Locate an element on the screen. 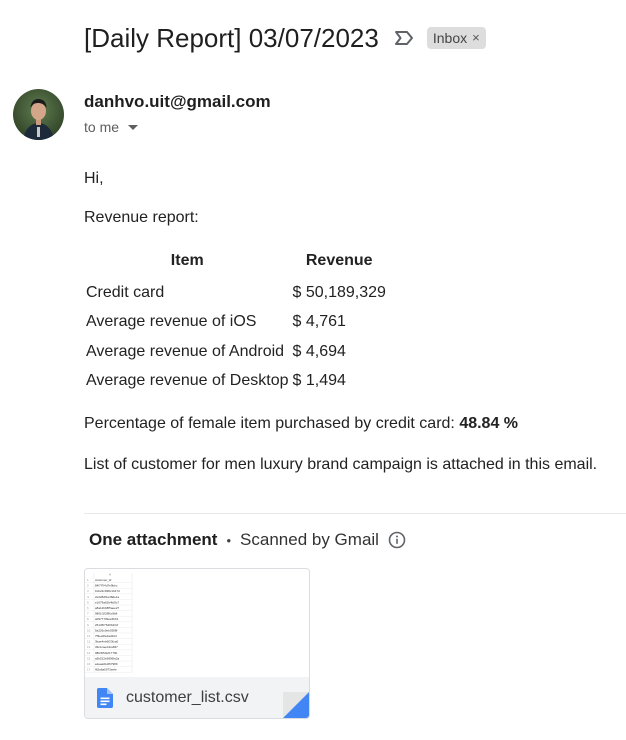 The width and height of the screenshot is (626, 740). chevron-down-icon is located at coordinates (133, 127).